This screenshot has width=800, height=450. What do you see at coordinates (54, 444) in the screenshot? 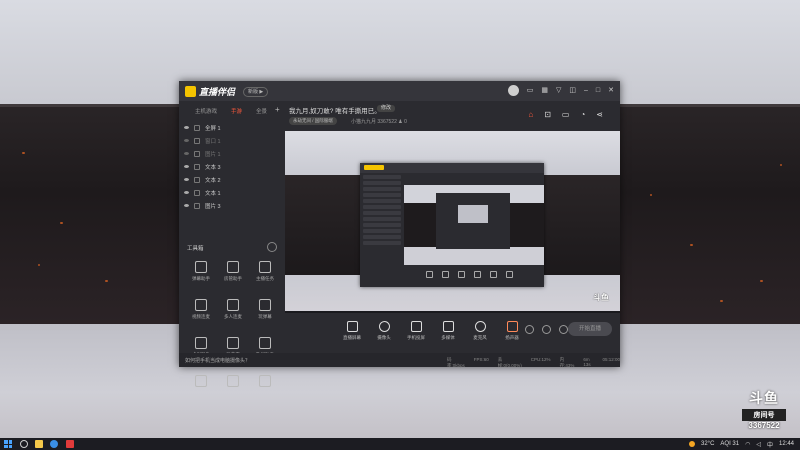
I see `browser-icon` at bounding box center [54, 444].